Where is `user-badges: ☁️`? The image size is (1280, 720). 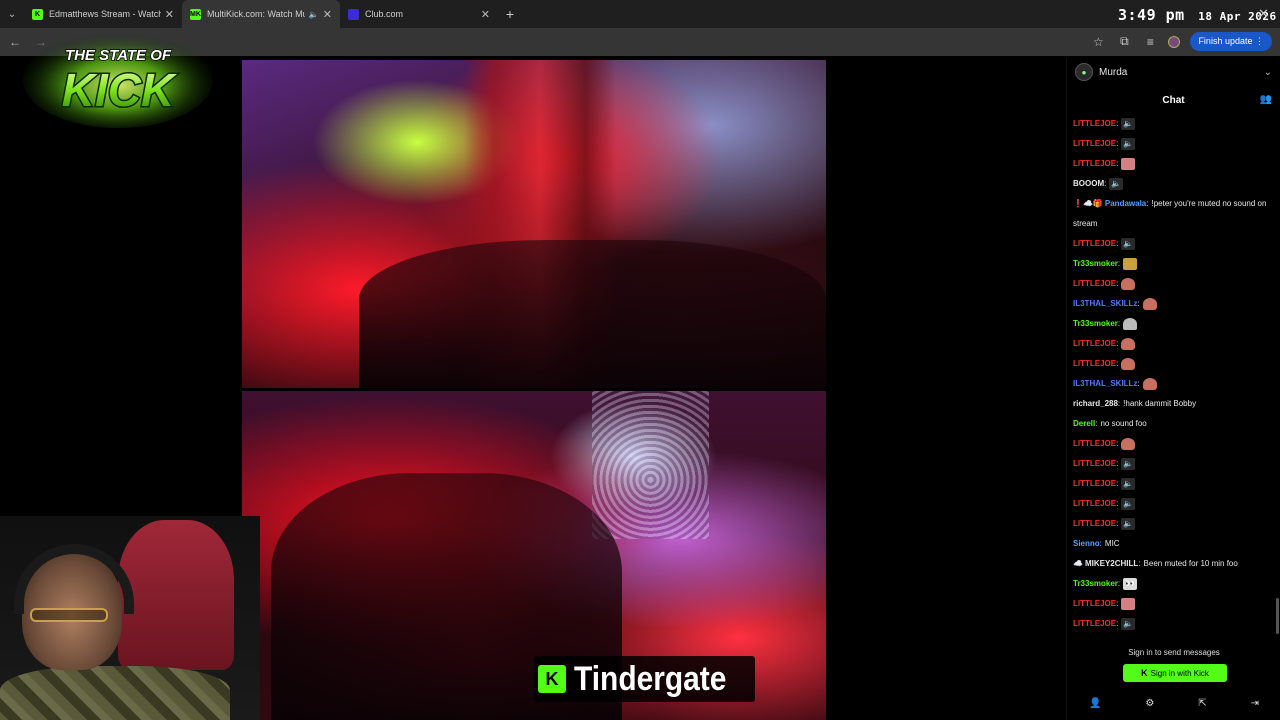 user-badges: ☁️ is located at coordinates (1078, 563).